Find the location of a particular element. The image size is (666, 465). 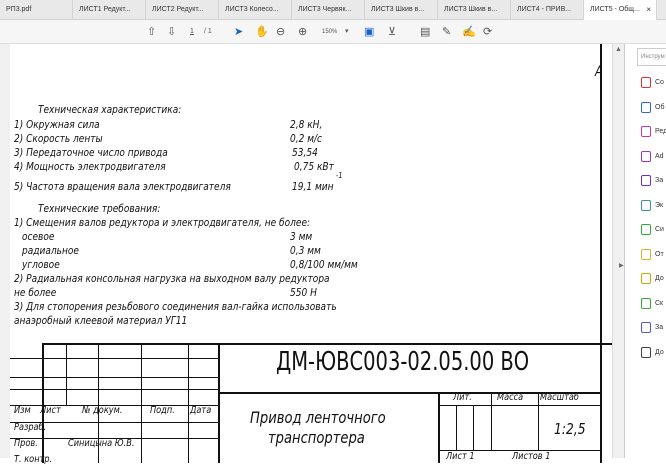

tool-label: Об is located at coordinates (660, 107).